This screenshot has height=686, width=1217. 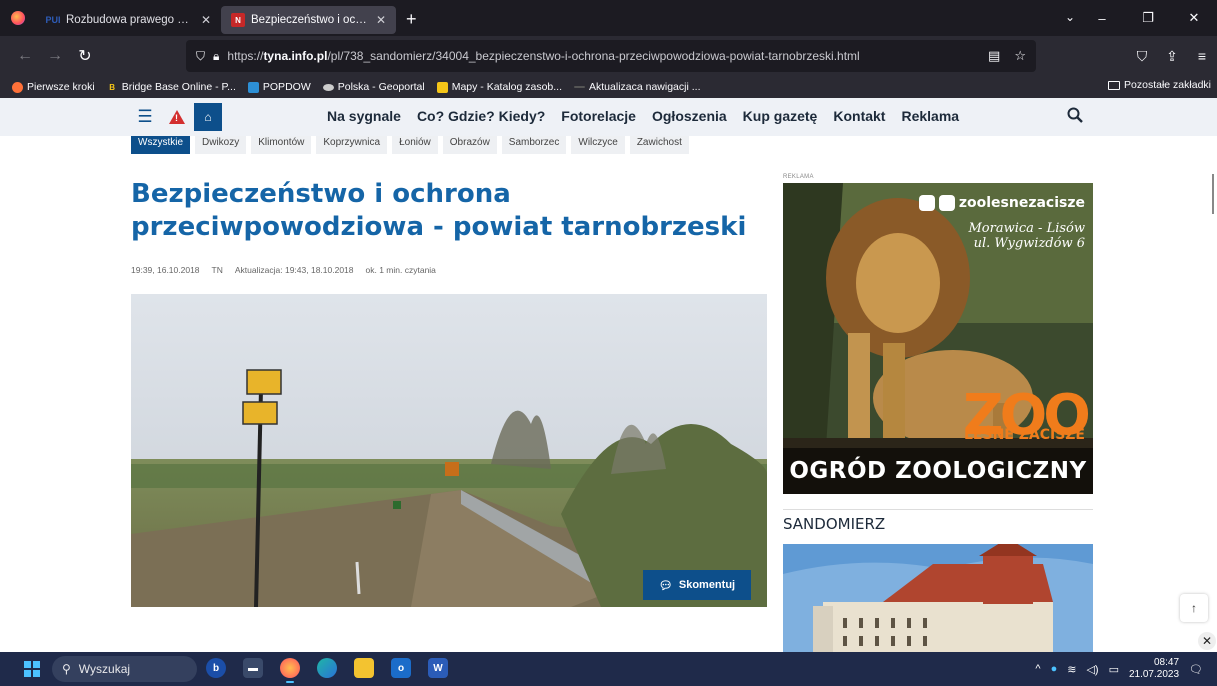 What do you see at coordinates (1196, 669) in the screenshot?
I see `notifications-icon: 🗨︎` at bounding box center [1196, 669].